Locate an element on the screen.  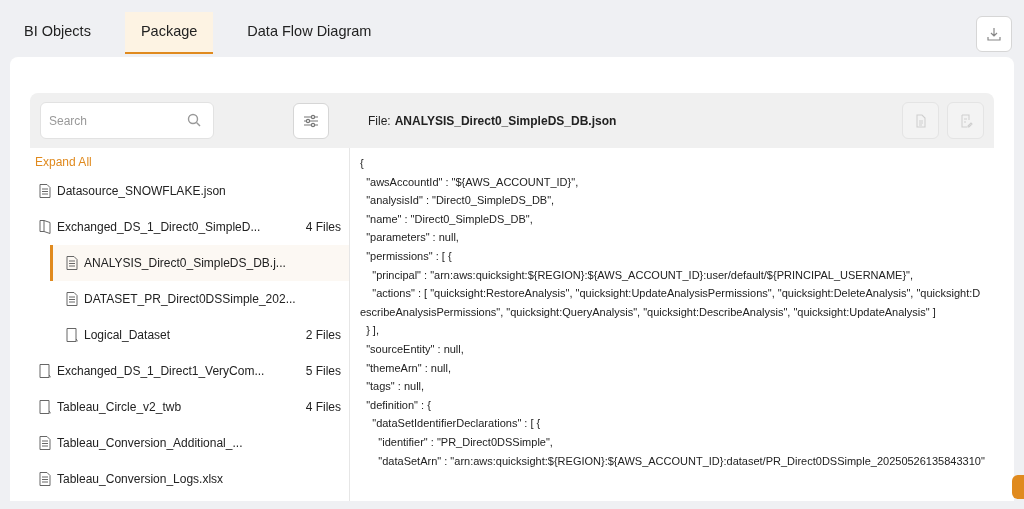
code-line: "actions" : [ "quicksight:RestoreAnalysis", "quicksight:UpdateAnalysisPermissions", "quicksight:DeleteAnalysis", "quicksight:DescribeAnalysisPermissions", "quicksight:QueryAnalysis", "quicksight:DescribeAnalysis", "quicksight:UpdateAnalysis" ] is located at coordinates (671, 303).